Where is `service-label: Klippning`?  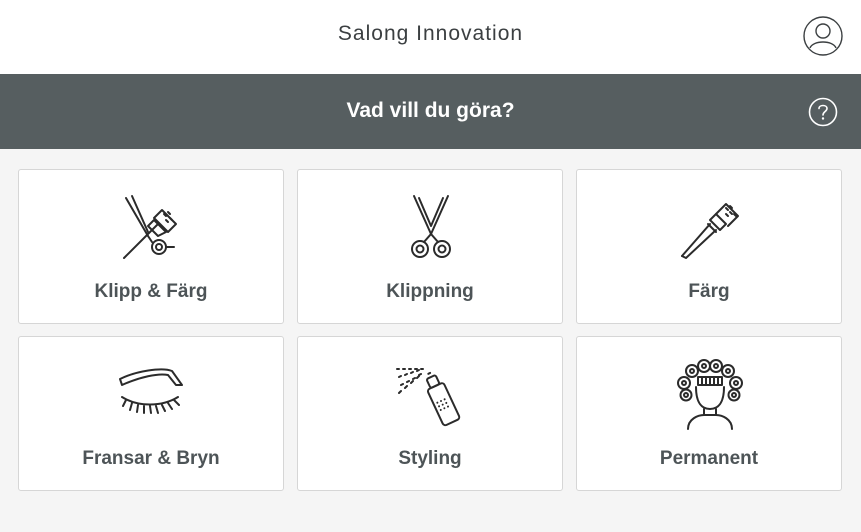
service-label: Klippning is located at coordinates (430, 291).